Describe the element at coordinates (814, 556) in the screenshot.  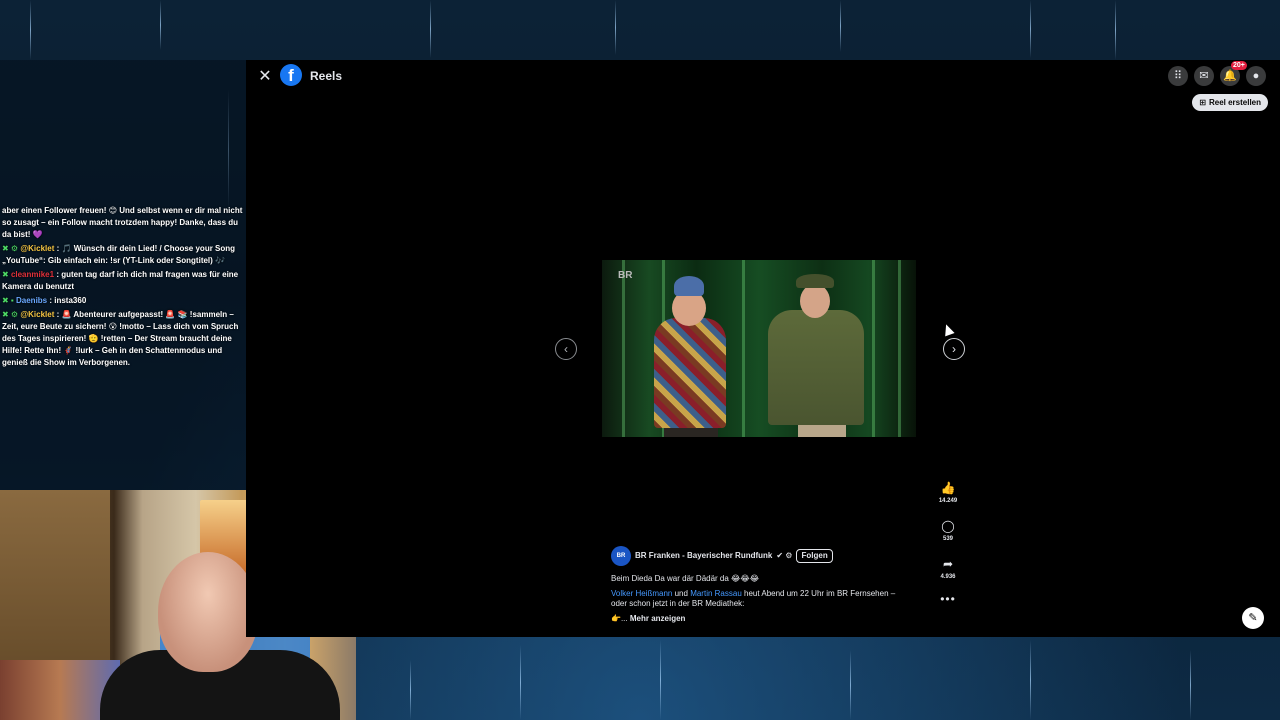
I see `follow-button: Folgen` at that location.